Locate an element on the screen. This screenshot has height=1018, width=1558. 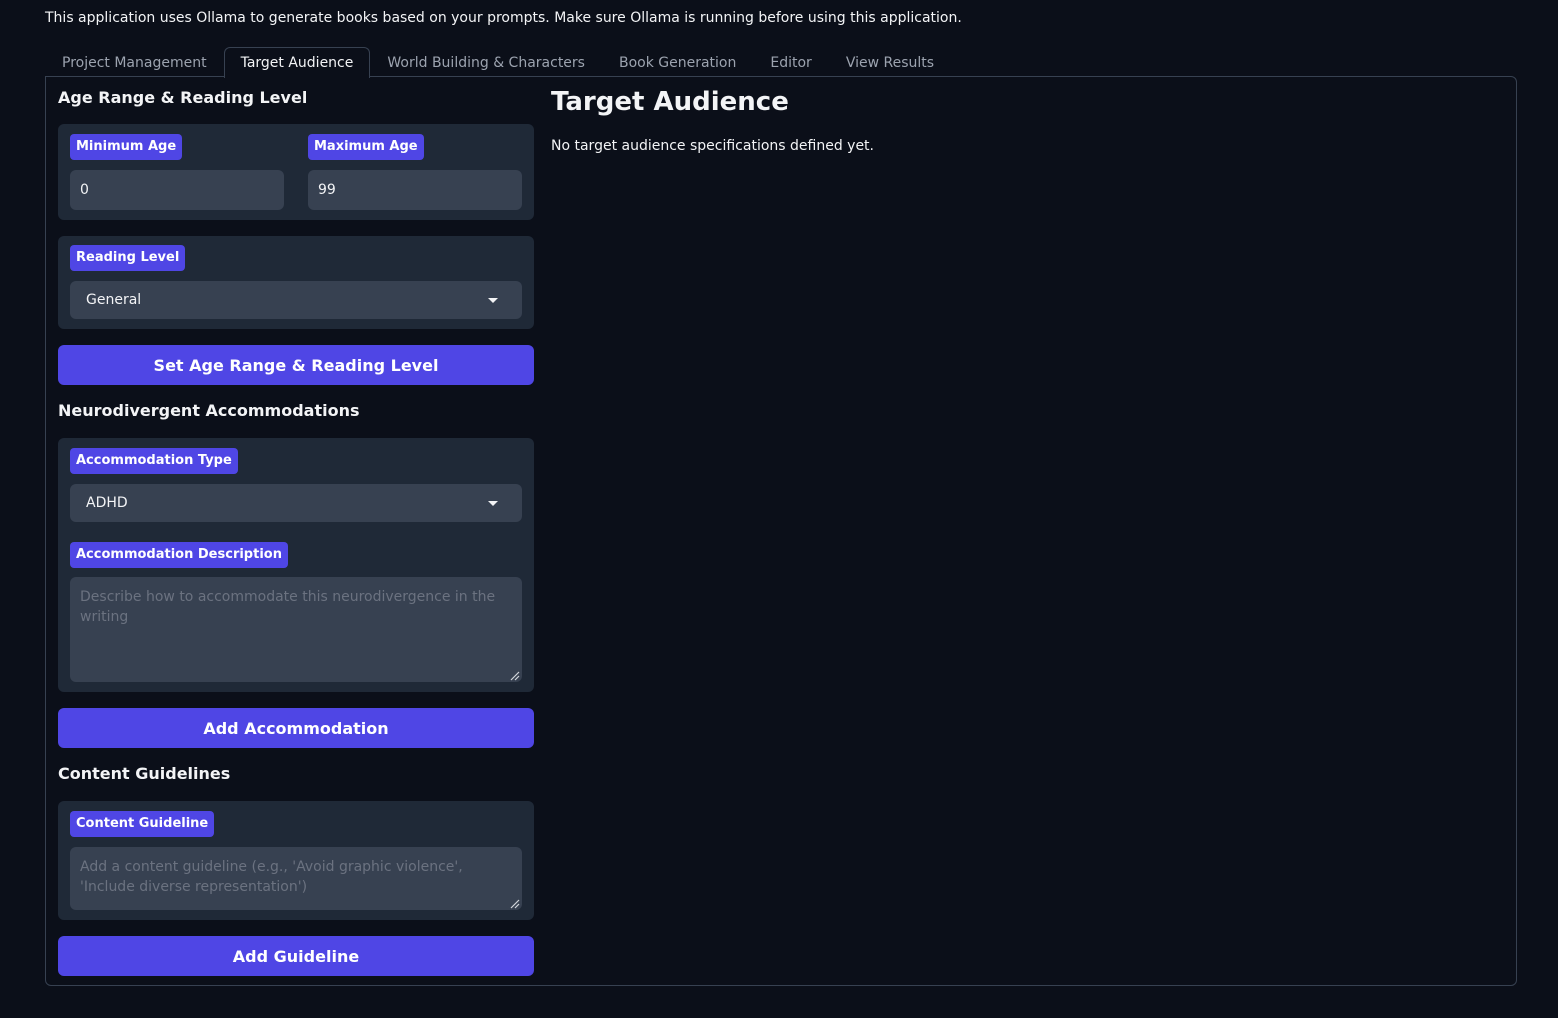
accommodation-description-input is located at coordinates (296, 629).